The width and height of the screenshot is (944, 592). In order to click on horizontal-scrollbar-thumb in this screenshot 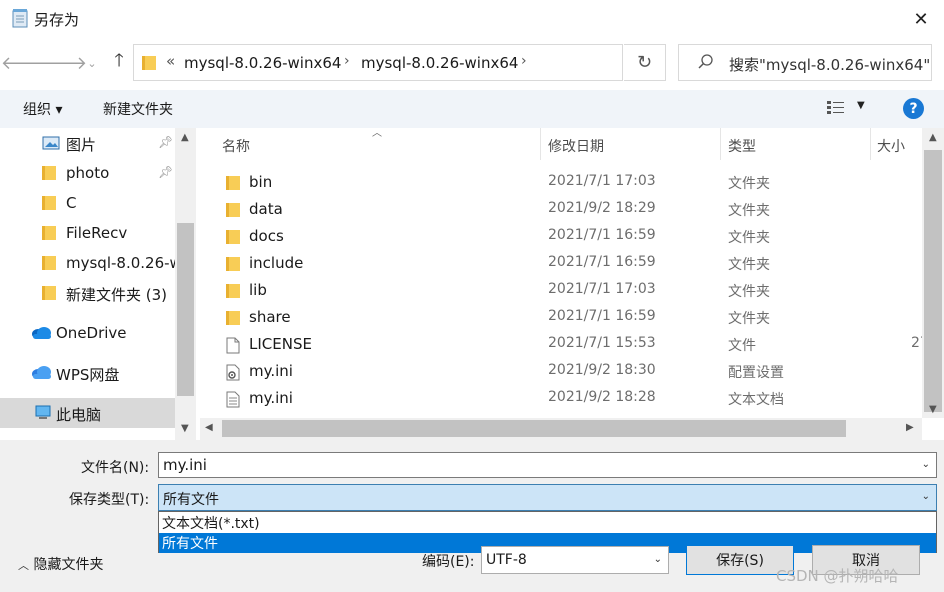, I will do `click(534, 428)`.